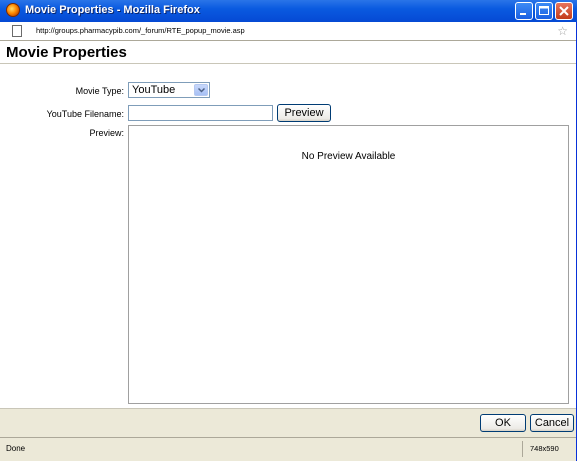 This screenshot has width=577, height=461. Describe the element at coordinates (288, 422) in the screenshot. I see `dialog-footer: OK Cancel` at that location.